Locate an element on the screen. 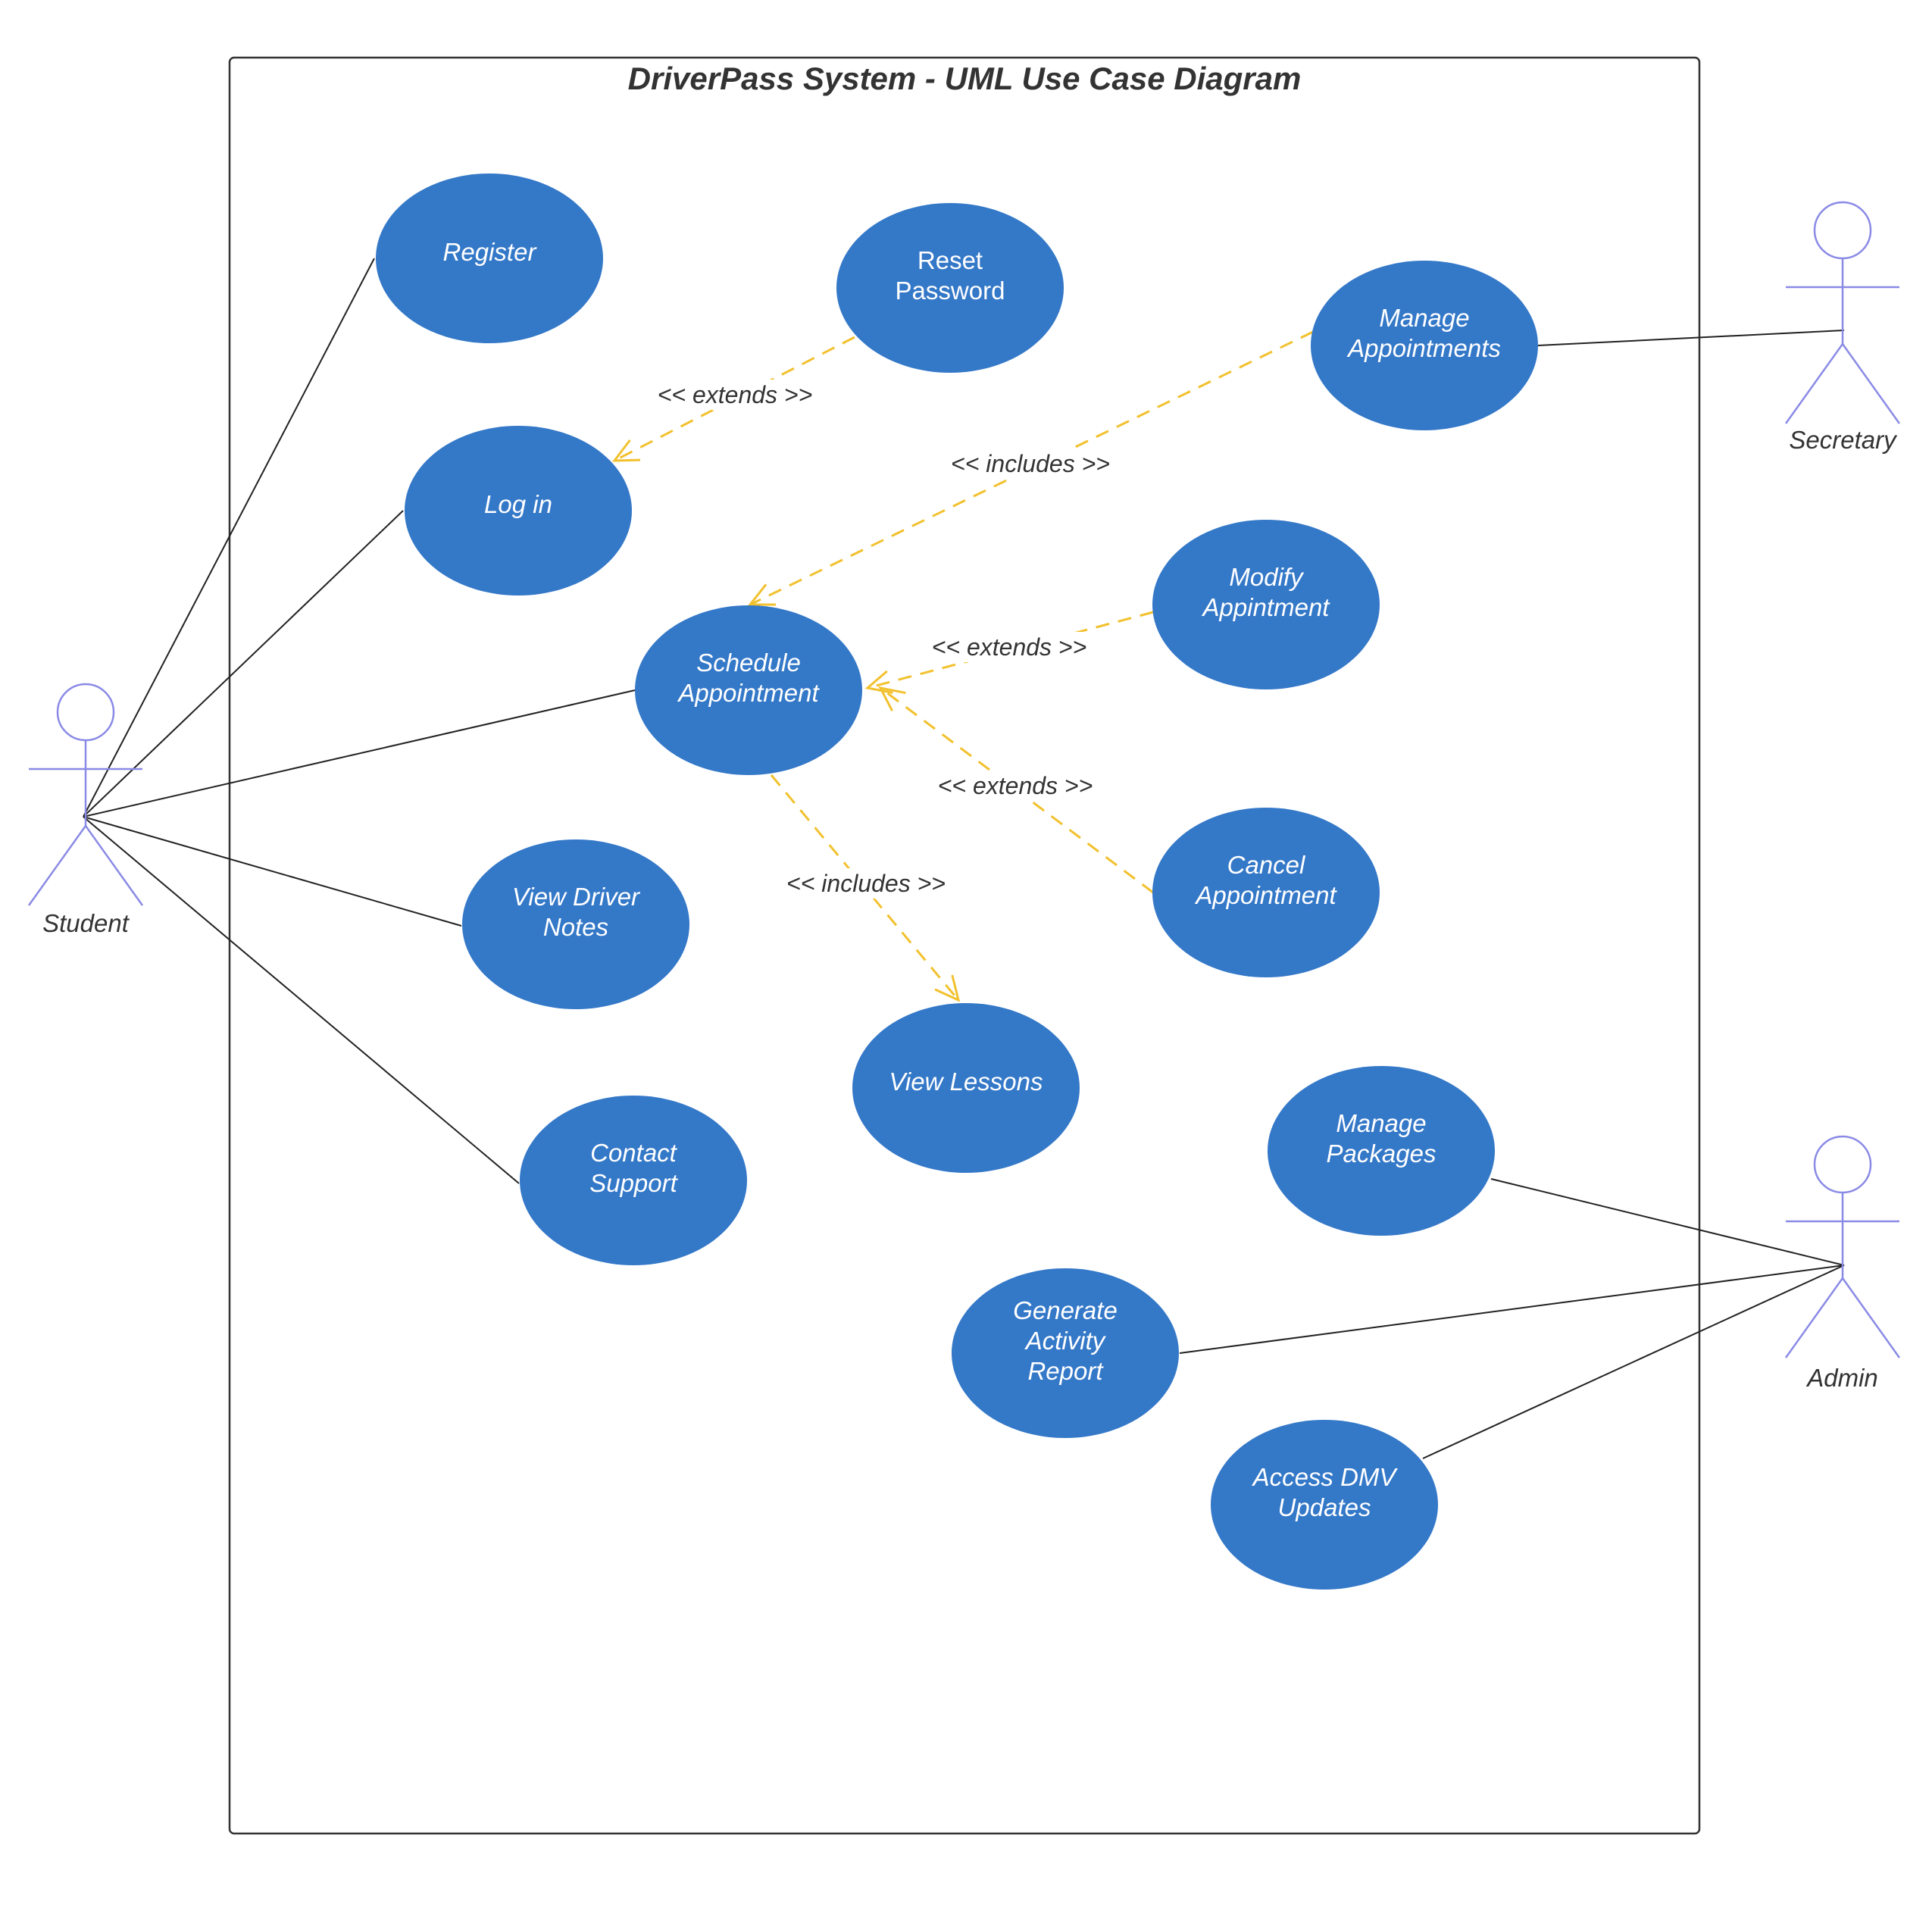  relationship-reset-password-to-log-in: << extends >> is located at coordinates (733, 399).